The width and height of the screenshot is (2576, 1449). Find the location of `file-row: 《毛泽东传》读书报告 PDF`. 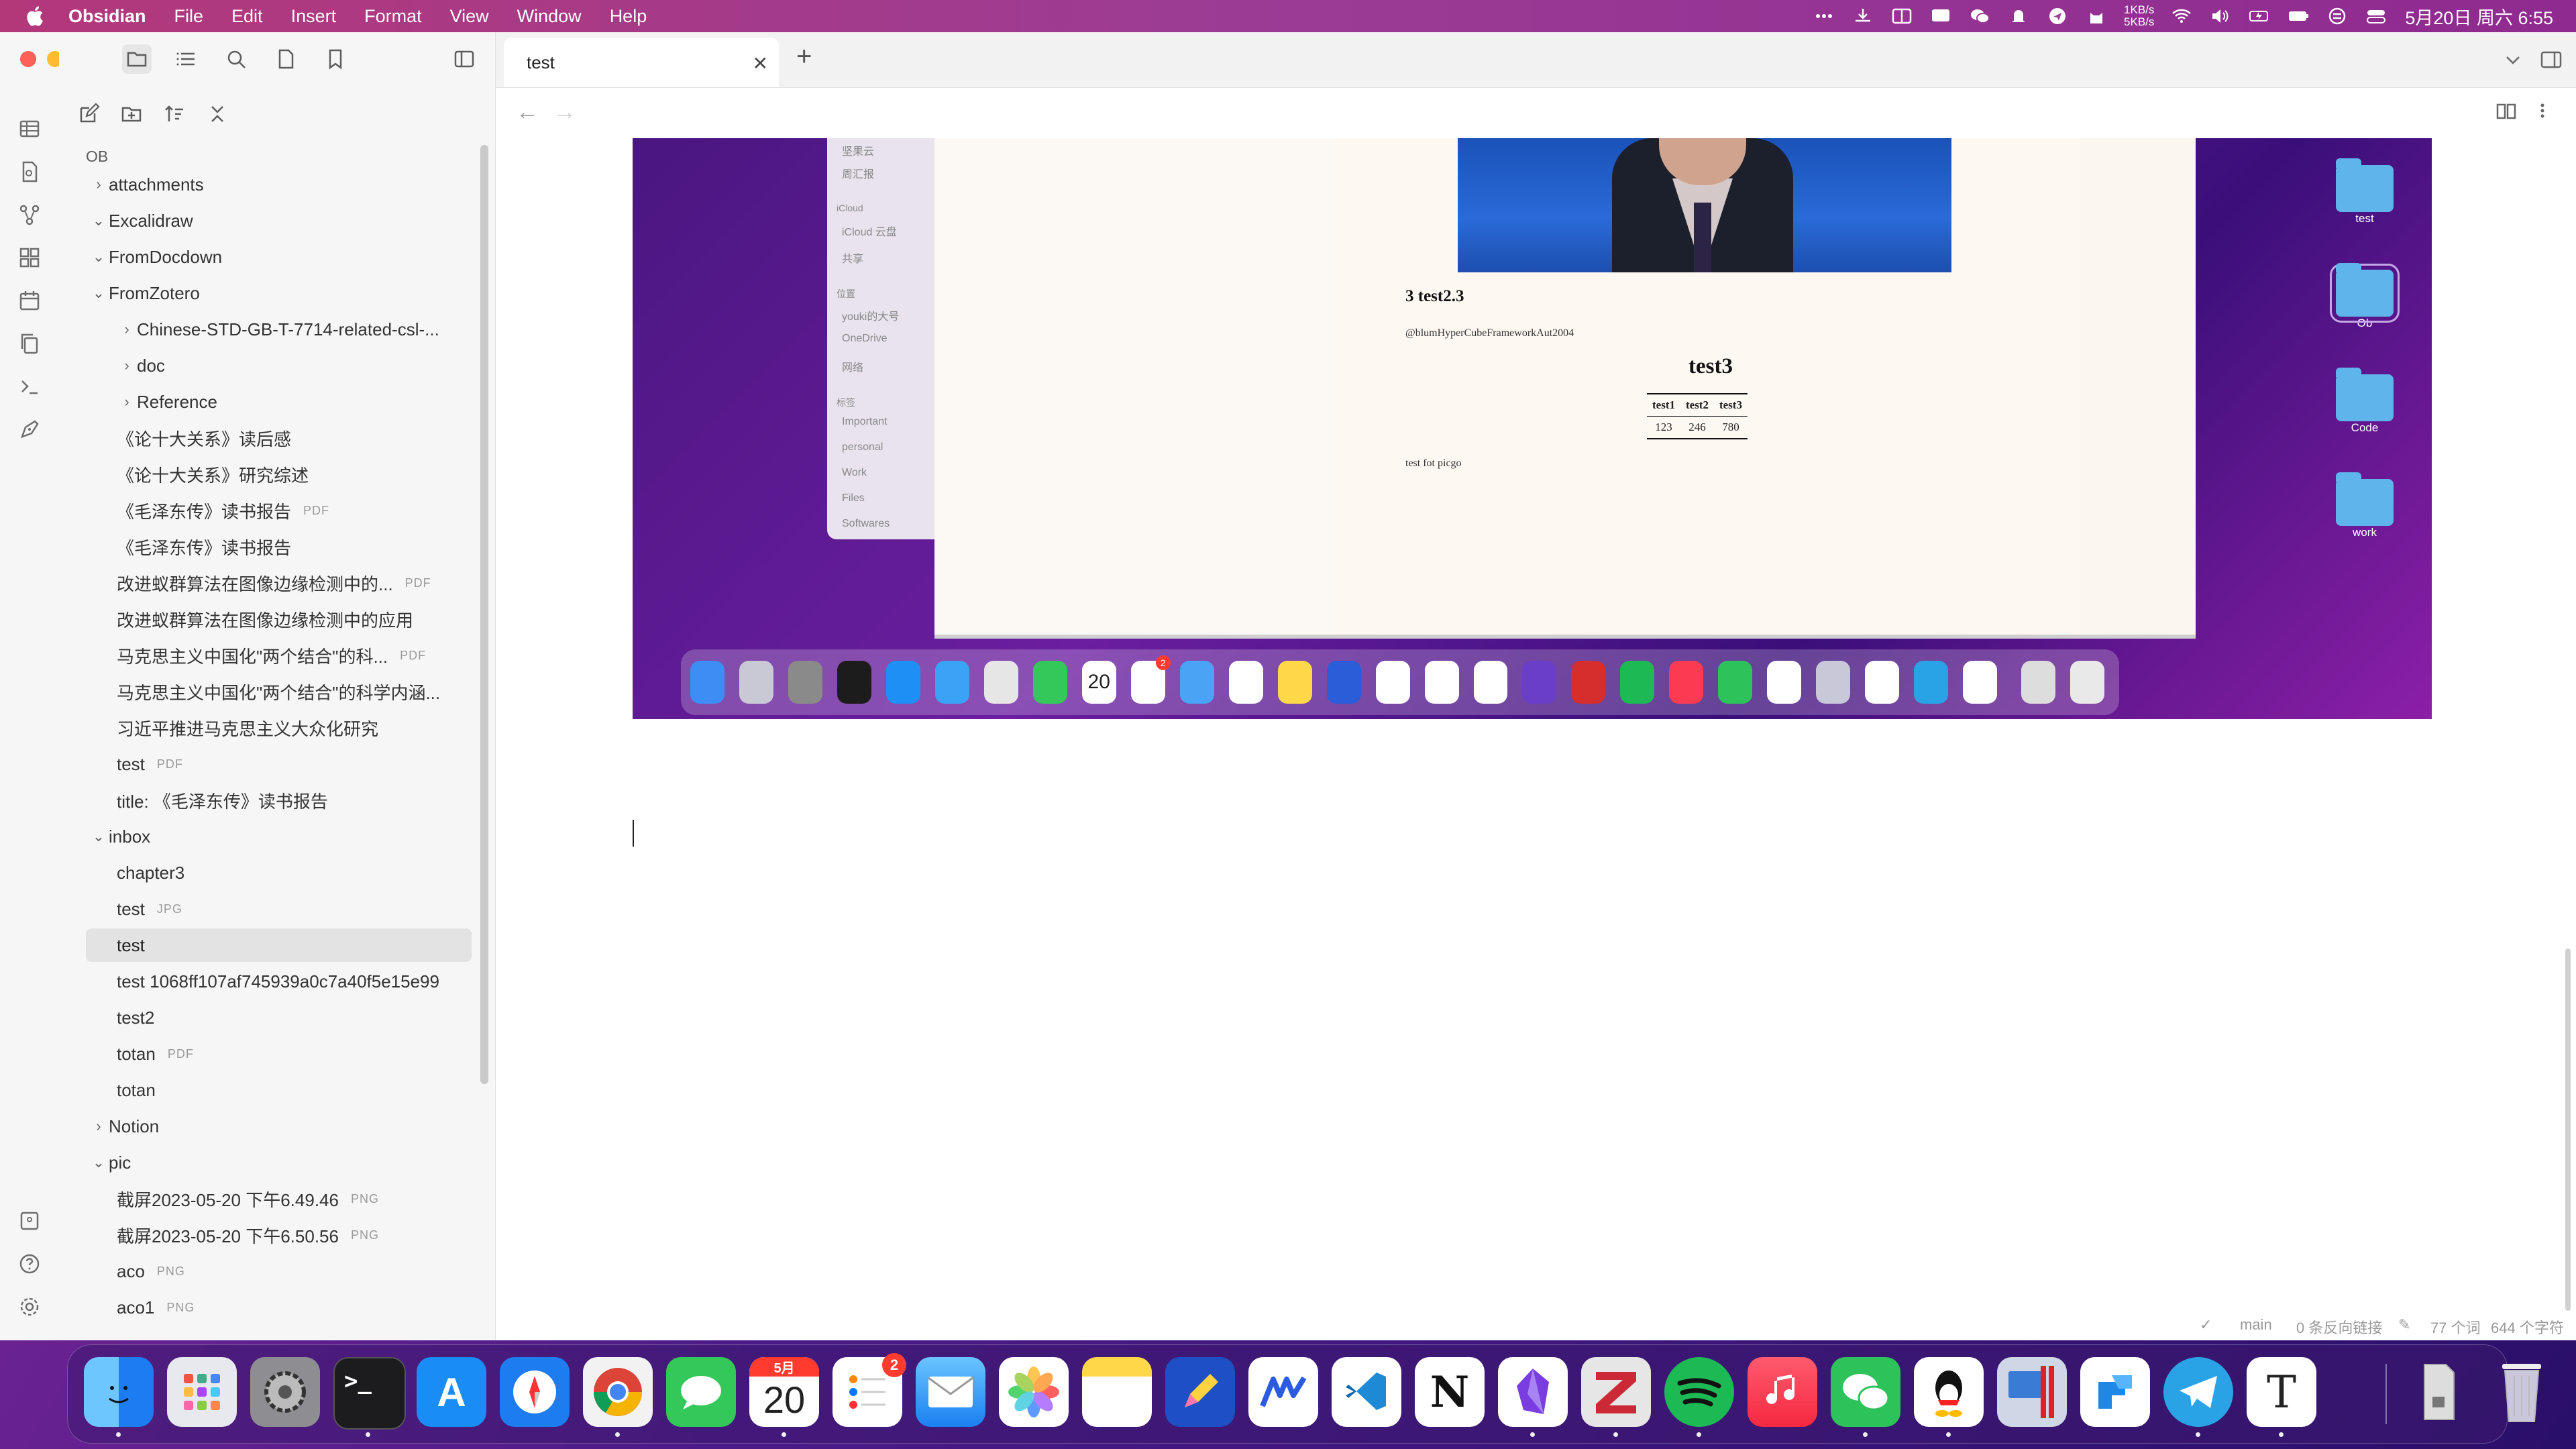

file-row: 《毛泽东传》读书报告 PDF is located at coordinates (279, 510).